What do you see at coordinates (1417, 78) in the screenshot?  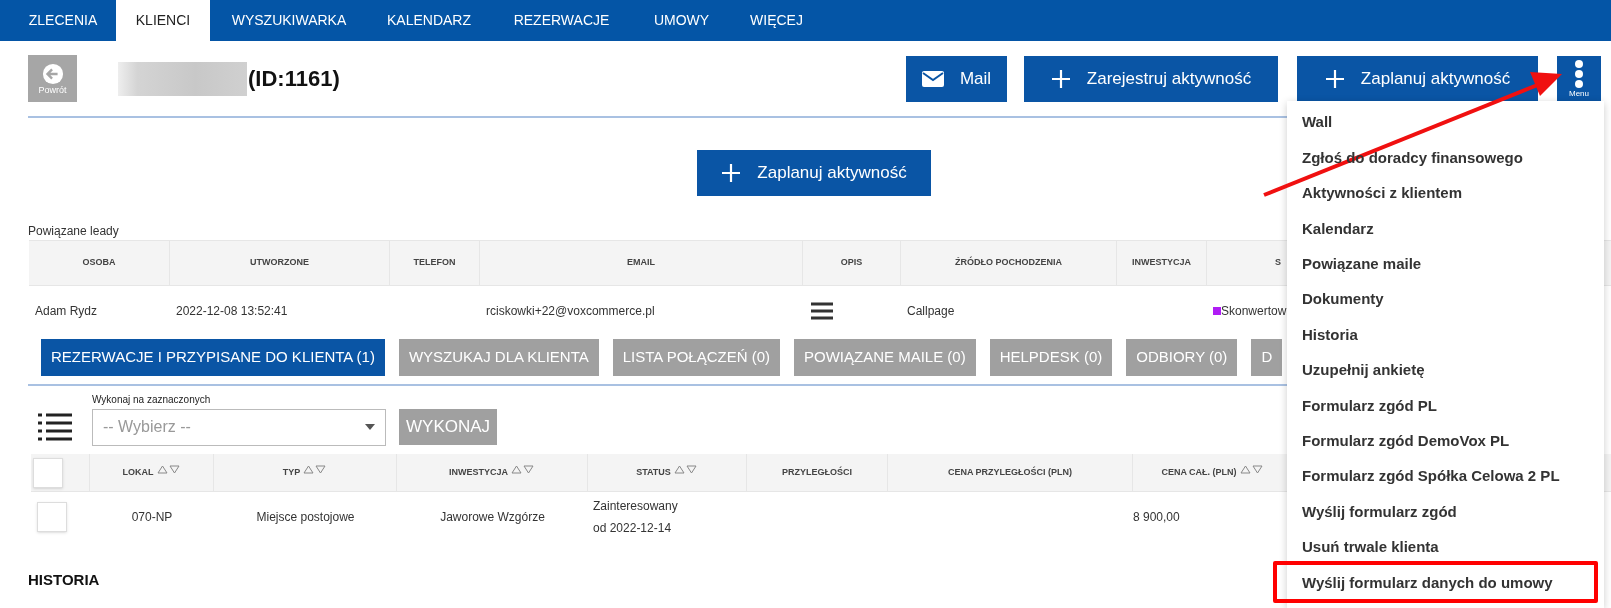 I see `header-button: Zaplanuj aktywność` at bounding box center [1417, 78].